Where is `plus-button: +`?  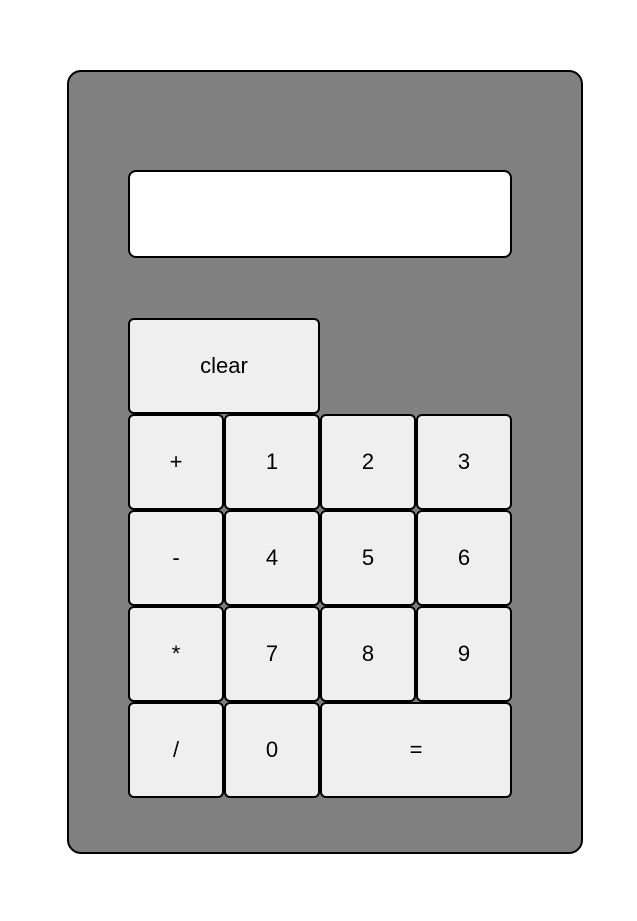
plus-button: + is located at coordinates (176, 462).